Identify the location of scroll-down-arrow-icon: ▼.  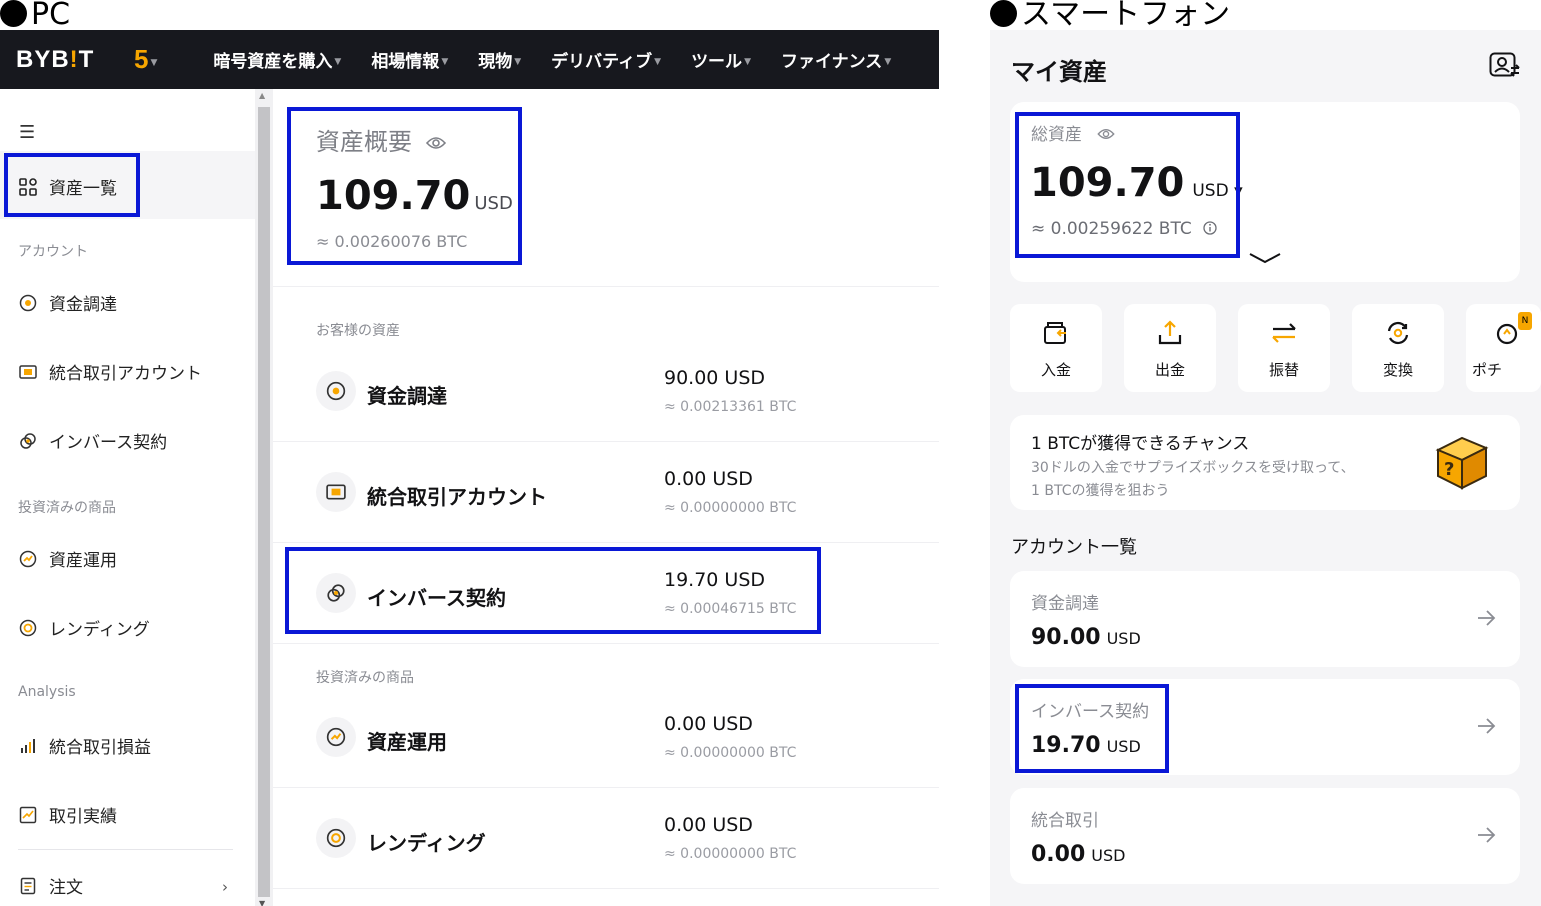
(262, 902).